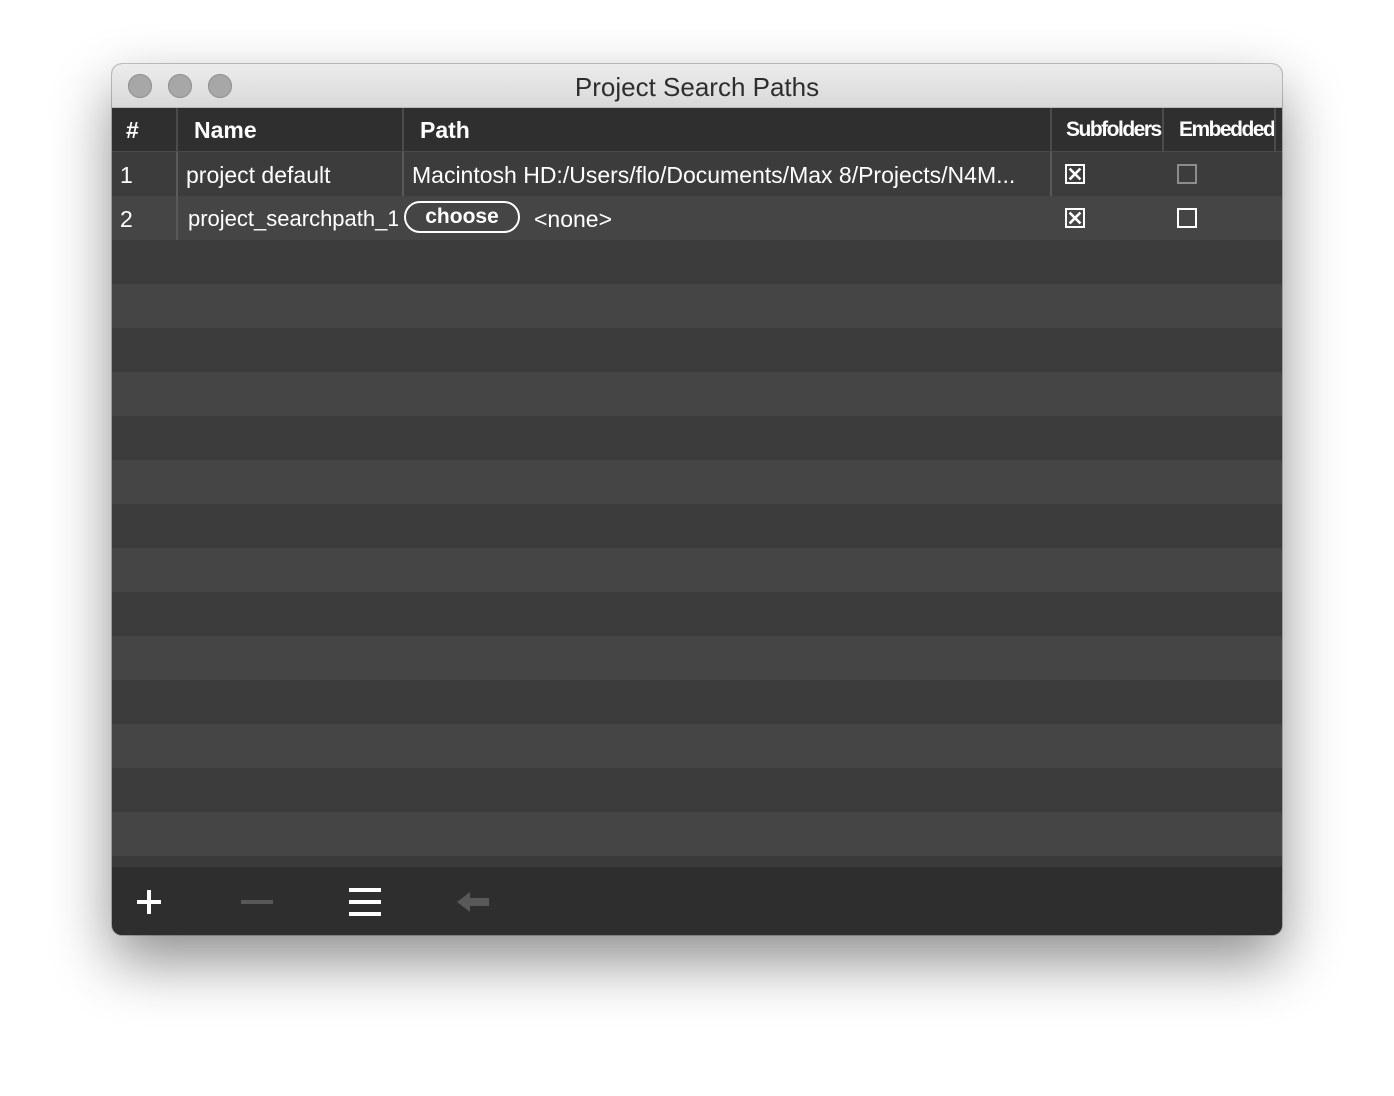 This screenshot has width=1394, height=1096. Describe the element at coordinates (730, 129) in the screenshot. I see `column-header-path: Path` at that location.